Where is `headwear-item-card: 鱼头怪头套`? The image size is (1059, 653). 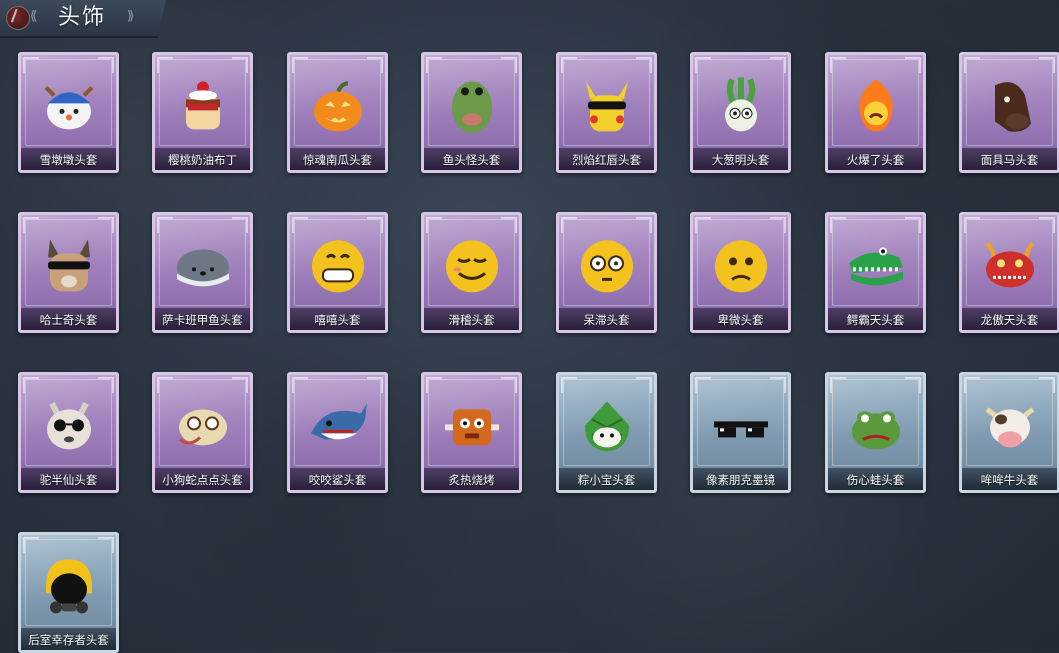 headwear-item-card: 鱼头怪头套 is located at coordinates (471, 112).